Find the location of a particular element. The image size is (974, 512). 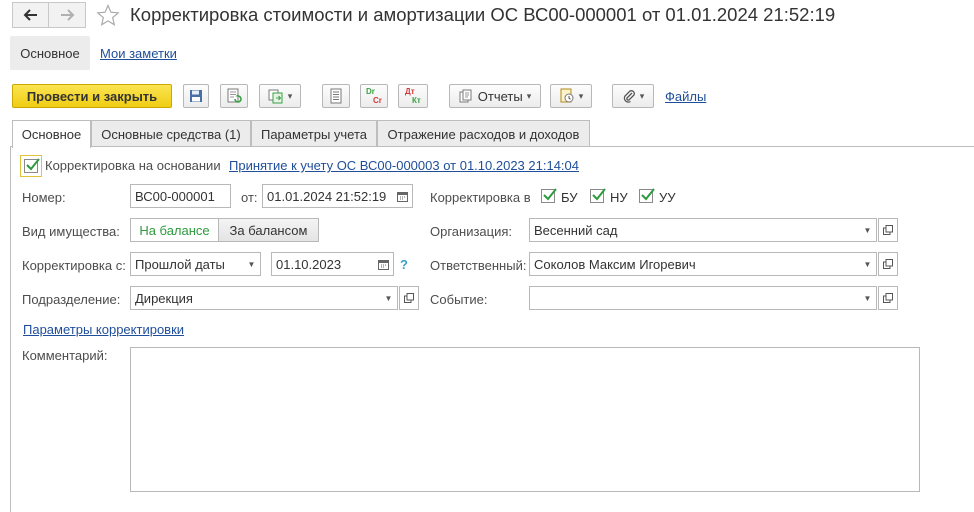

favorite-star-icon is located at coordinates (108, 16).